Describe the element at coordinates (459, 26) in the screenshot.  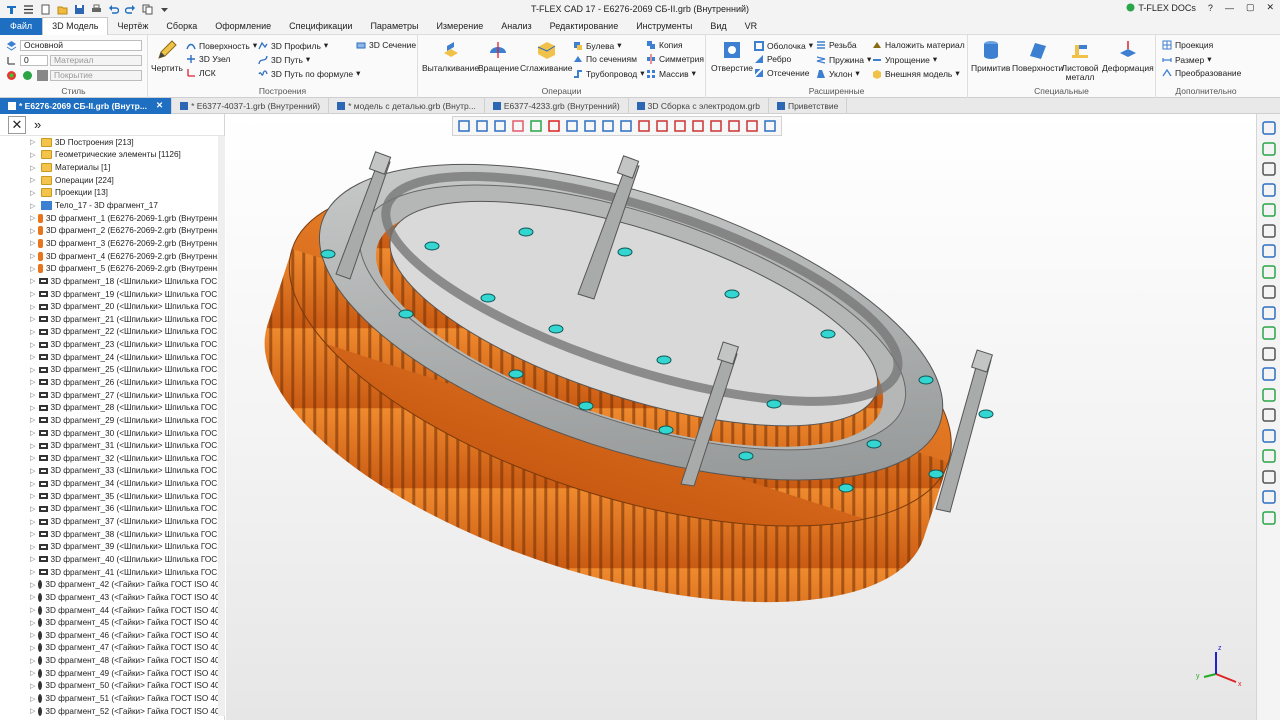
I see `tab-measure: Измерение` at that location.